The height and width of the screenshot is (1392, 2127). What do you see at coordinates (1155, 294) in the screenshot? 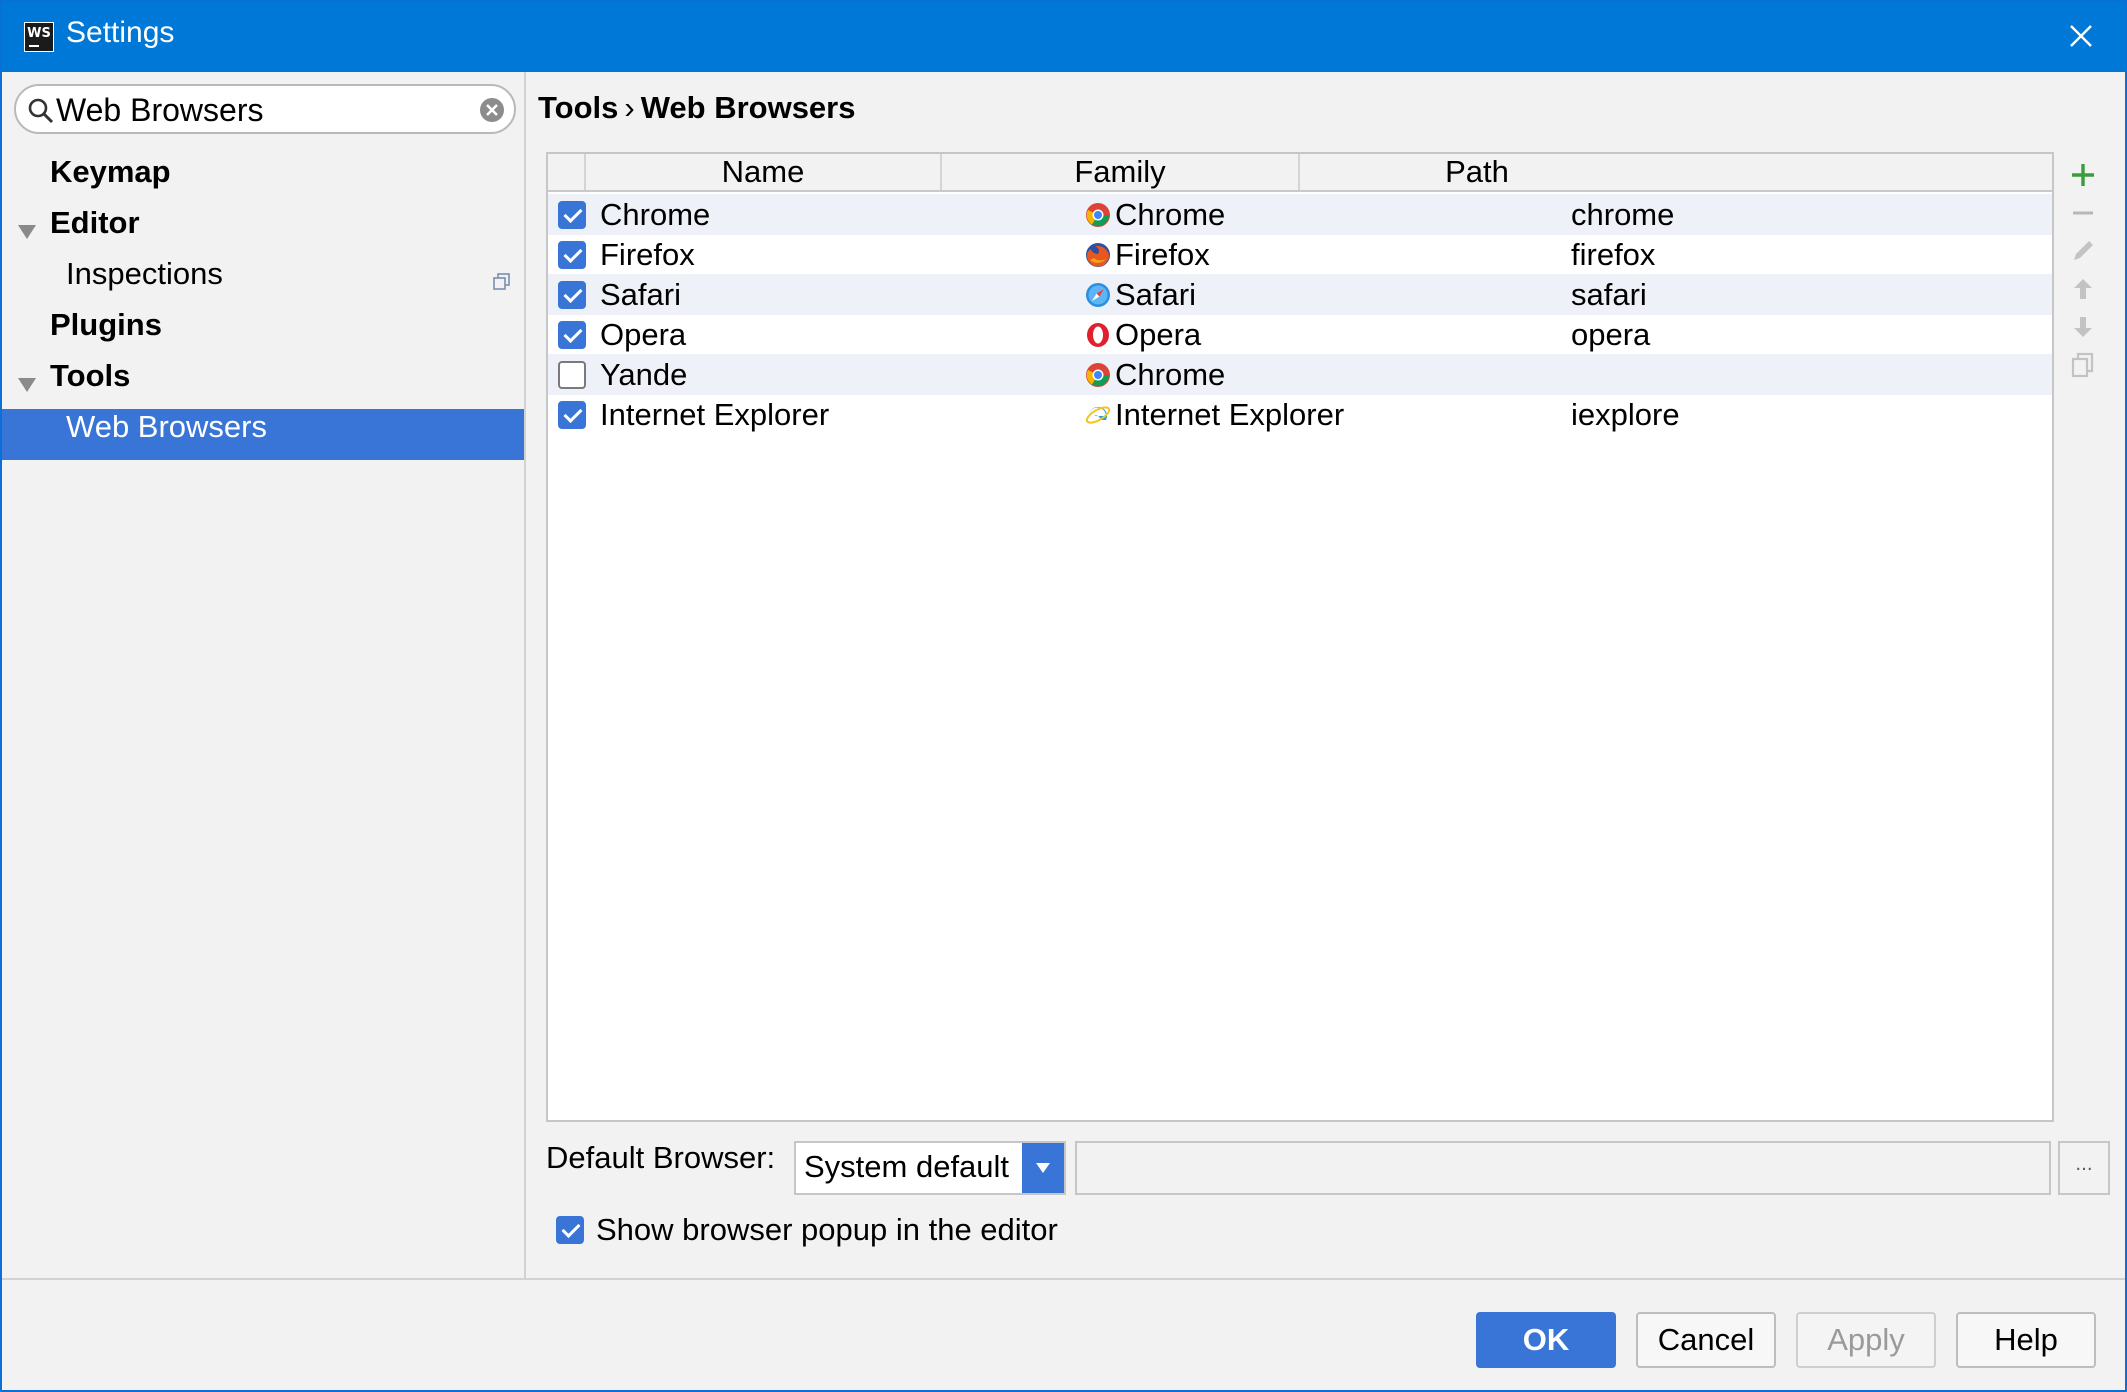
I see `browser-family-label: Safari` at bounding box center [1155, 294].